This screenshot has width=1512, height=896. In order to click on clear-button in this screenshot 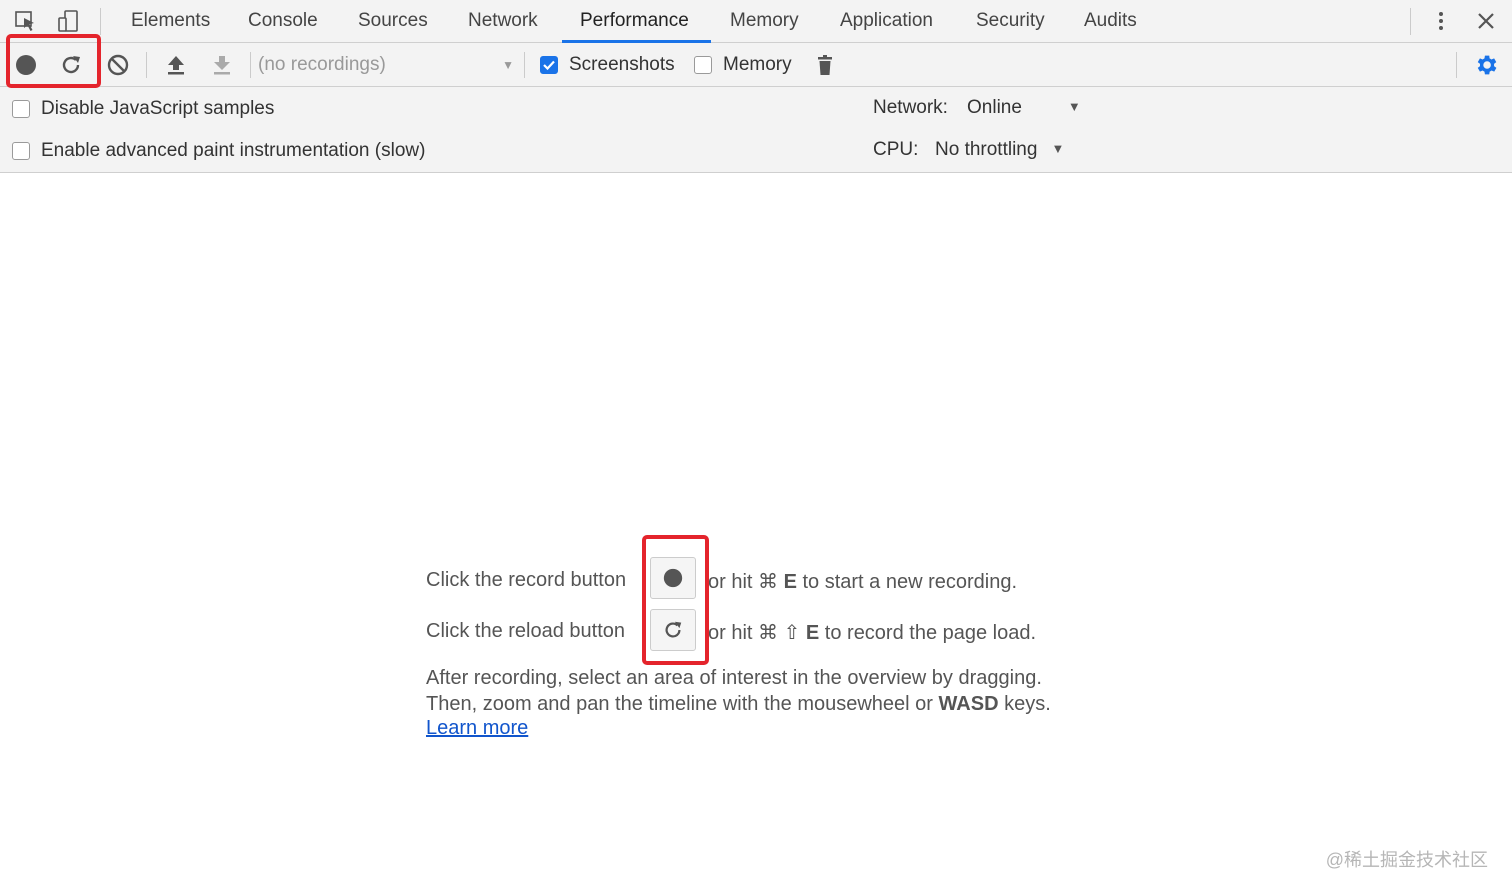, I will do `click(118, 65)`.